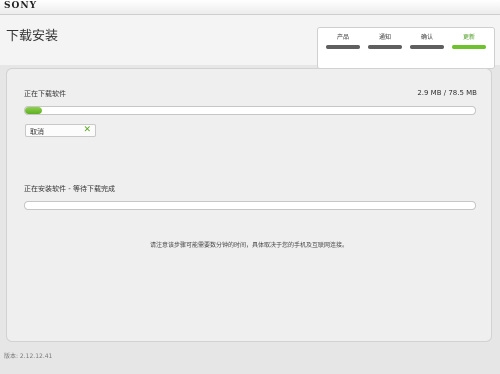 Image resolution: width=500 pixels, height=374 pixels. Describe the element at coordinates (342, 37) in the screenshot. I see `step-label: 产品` at that location.